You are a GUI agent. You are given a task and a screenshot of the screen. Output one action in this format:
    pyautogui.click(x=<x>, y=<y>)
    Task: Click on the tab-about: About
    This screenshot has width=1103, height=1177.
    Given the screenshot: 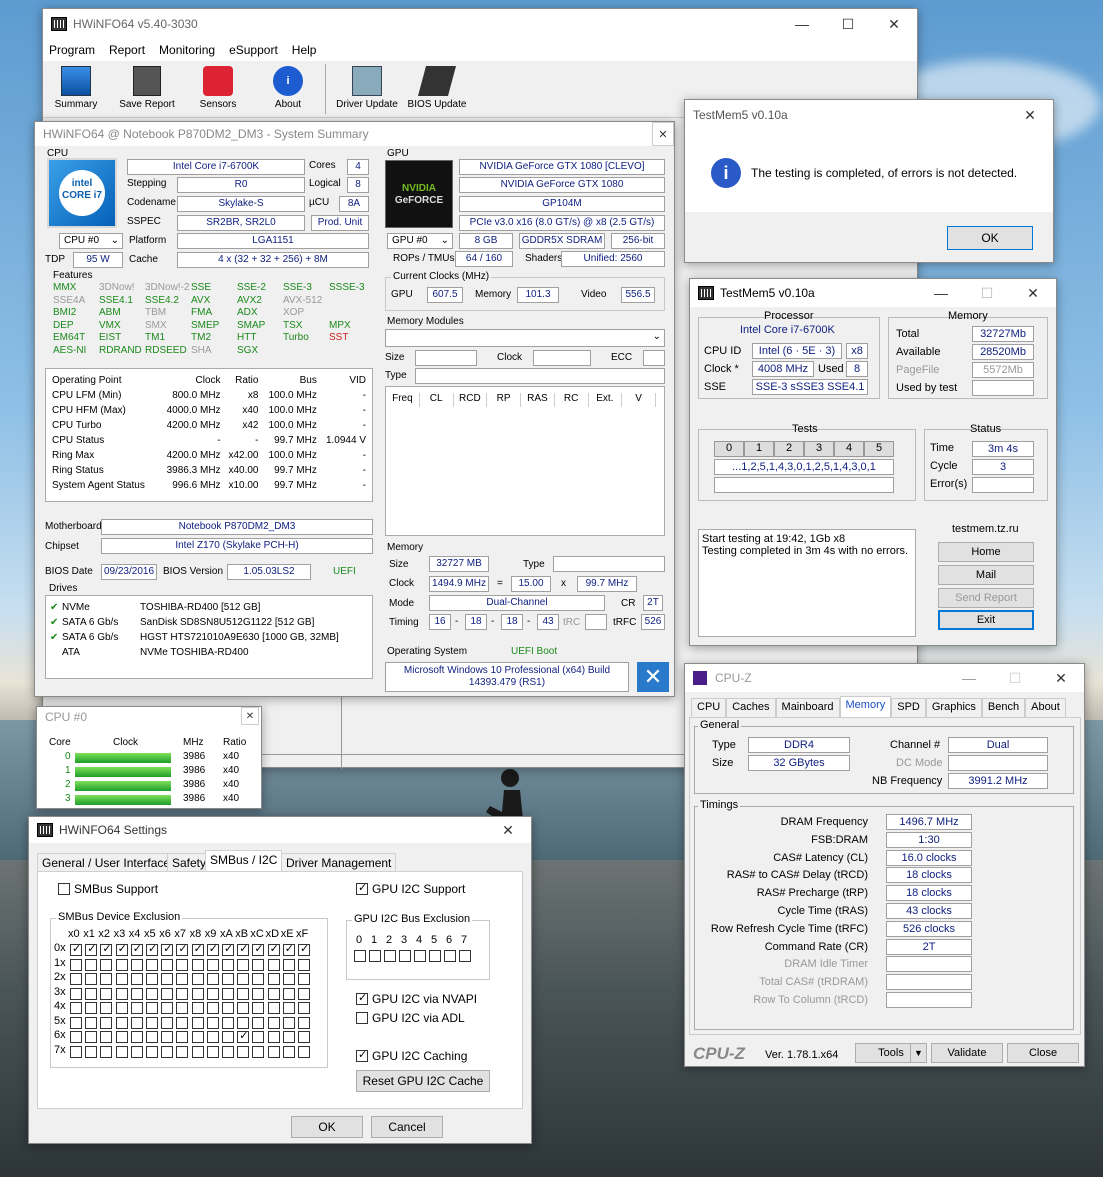 What is the action you would take?
    pyautogui.click(x=1045, y=708)
    